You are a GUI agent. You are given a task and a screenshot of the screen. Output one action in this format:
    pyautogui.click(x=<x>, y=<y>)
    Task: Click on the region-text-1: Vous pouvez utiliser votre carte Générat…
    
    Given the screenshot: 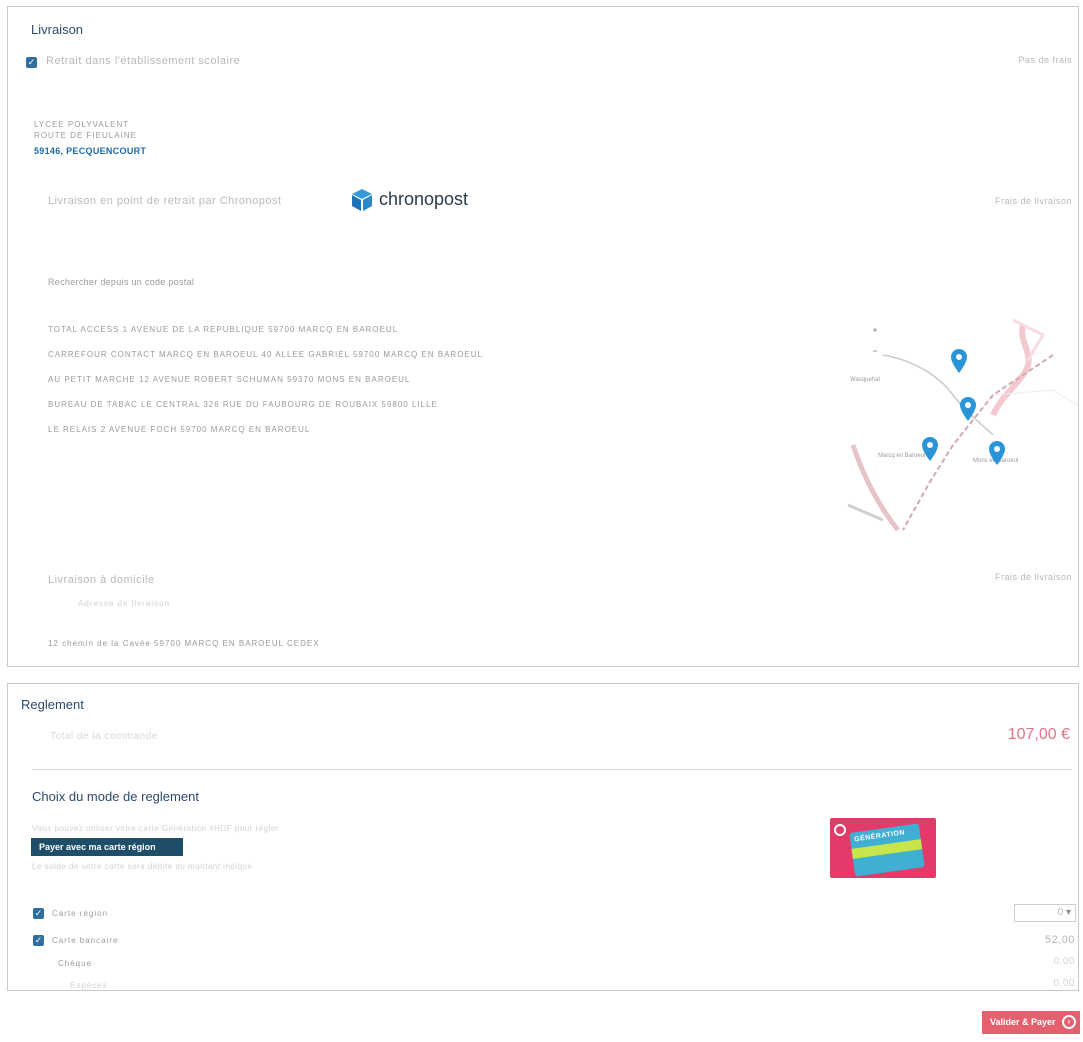 What is the action you would take?
    pyautogui.click(x=155, y=828)
    